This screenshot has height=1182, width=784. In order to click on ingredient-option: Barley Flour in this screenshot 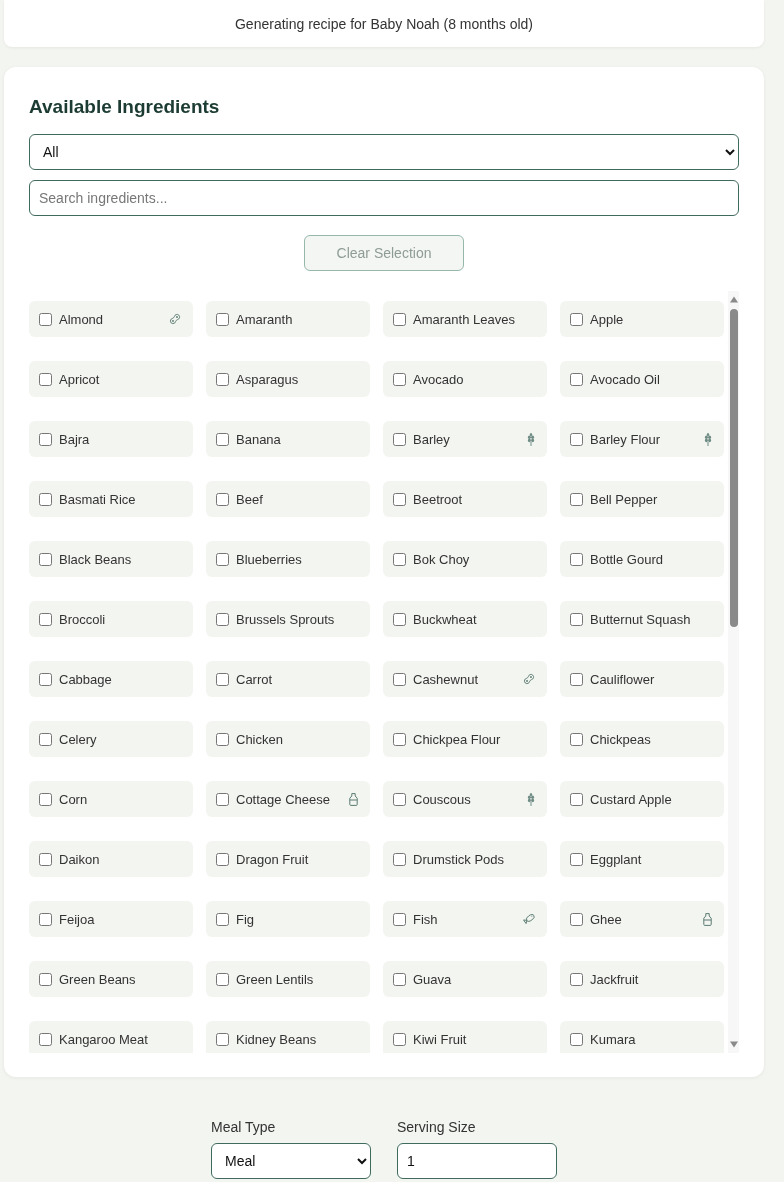, I will do `click(642, 439)`.